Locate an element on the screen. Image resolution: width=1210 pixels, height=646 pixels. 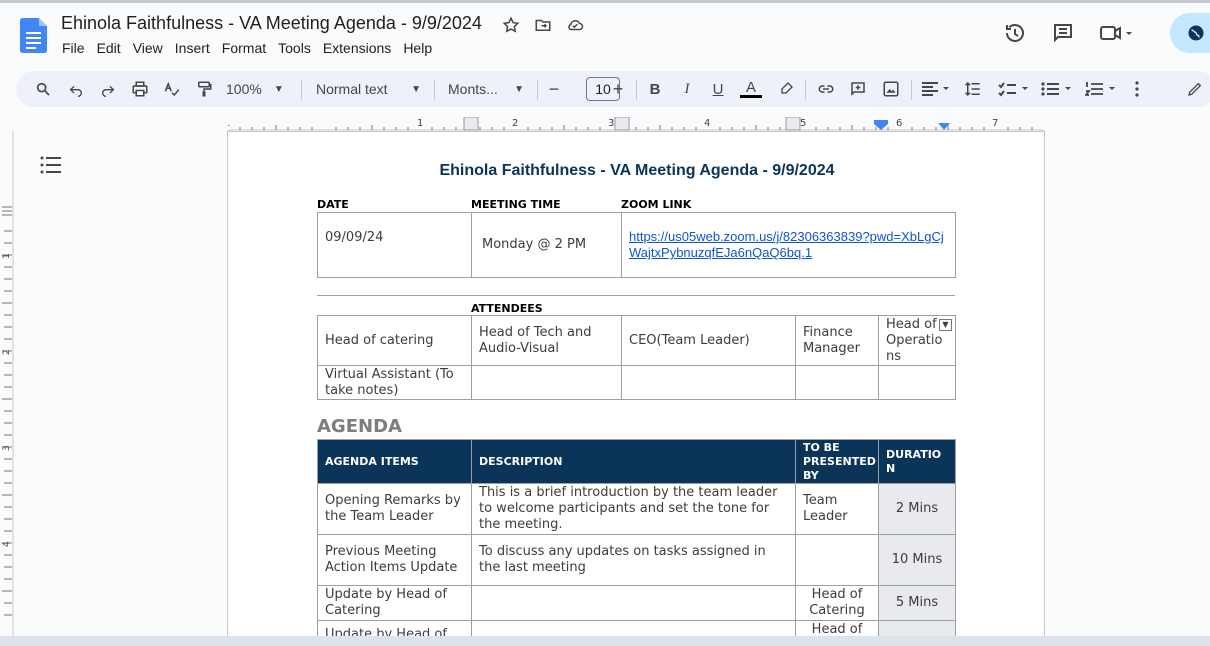
agenda-header: DESCRIPTION is located at coordinates (633, 461).